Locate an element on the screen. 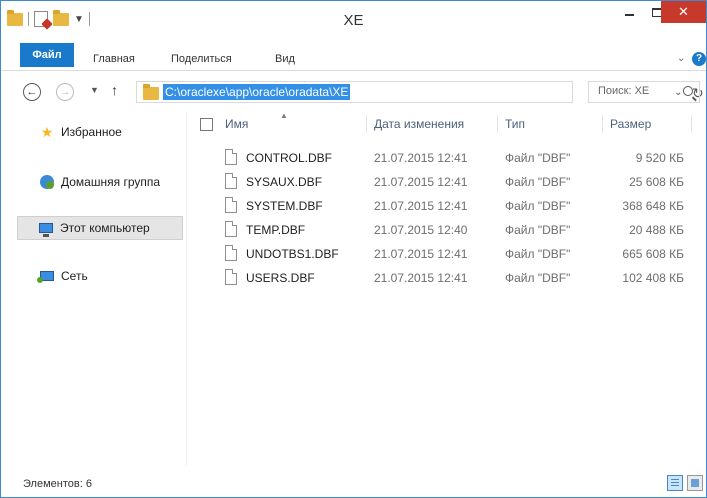 The height and width of the screenshot is (498, 707). status-bar: Элементов: 6 is located at coordinates (353, 482).